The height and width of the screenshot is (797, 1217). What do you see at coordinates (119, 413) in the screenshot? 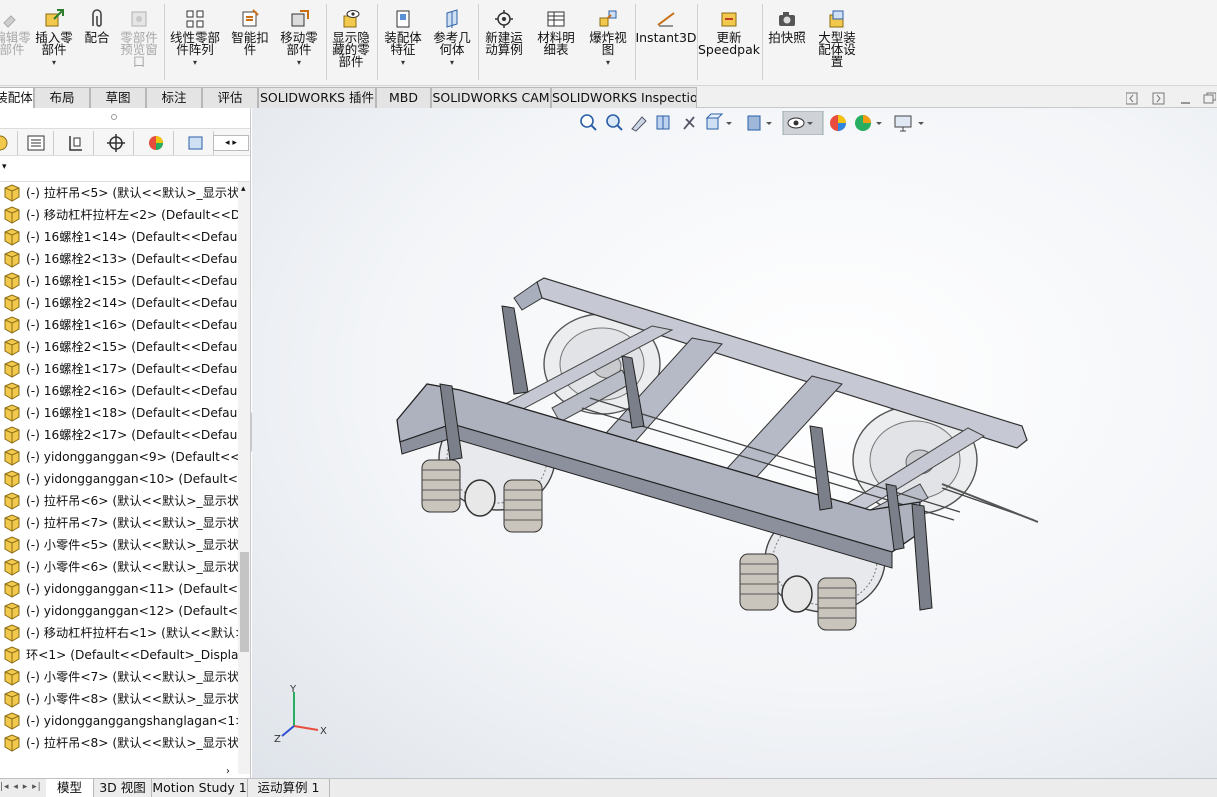
I see `tree-item: (-) 16螺栓1<18> (Default<<Default>_` at bounding box center [119, 413].